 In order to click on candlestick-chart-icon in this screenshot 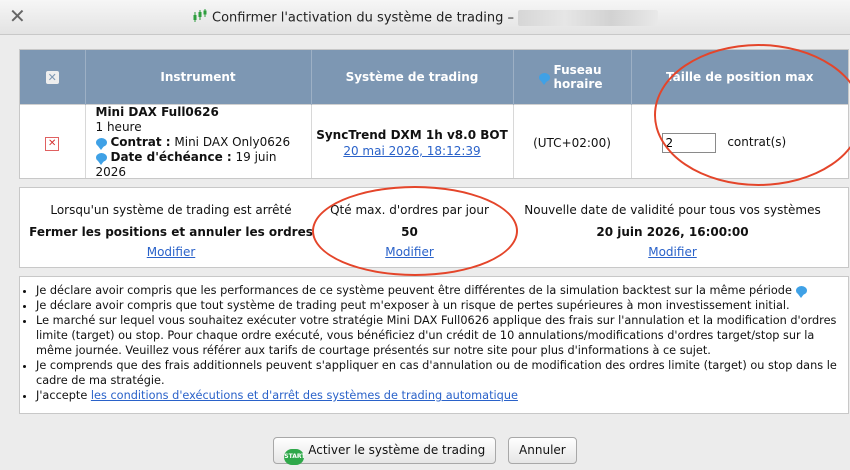, I will do `click(200, 18)`.